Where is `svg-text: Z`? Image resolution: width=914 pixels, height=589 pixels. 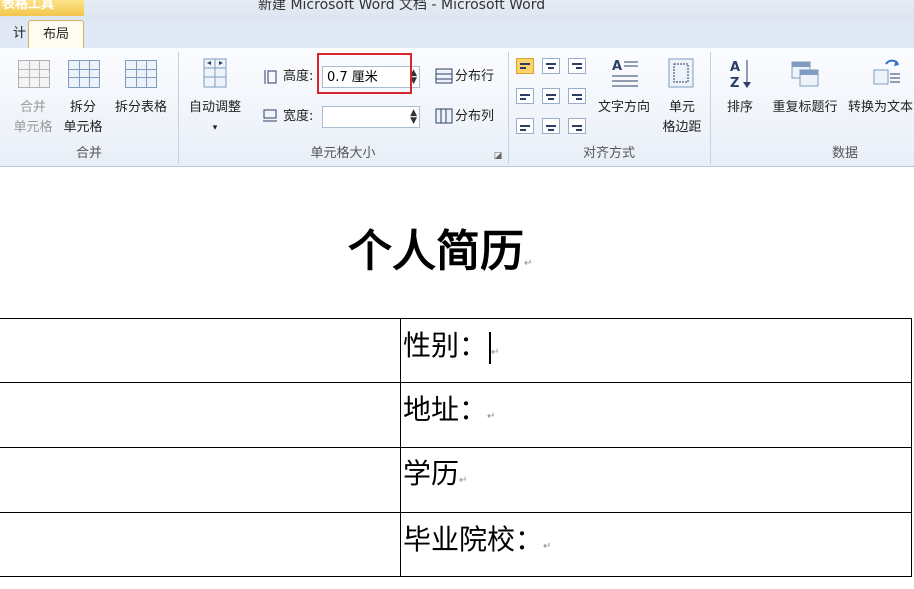 svg-text: Z is located at coordinates (734, 83).